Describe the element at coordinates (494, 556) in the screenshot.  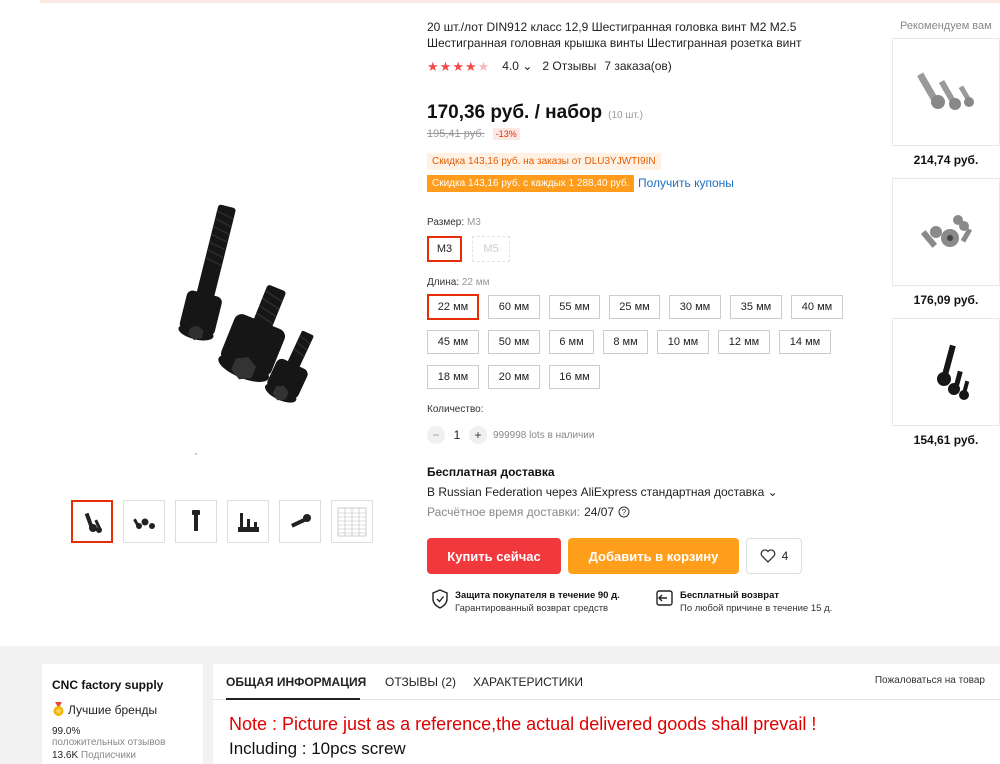
I see `buy-now-button: Купить сейчас` at that location.